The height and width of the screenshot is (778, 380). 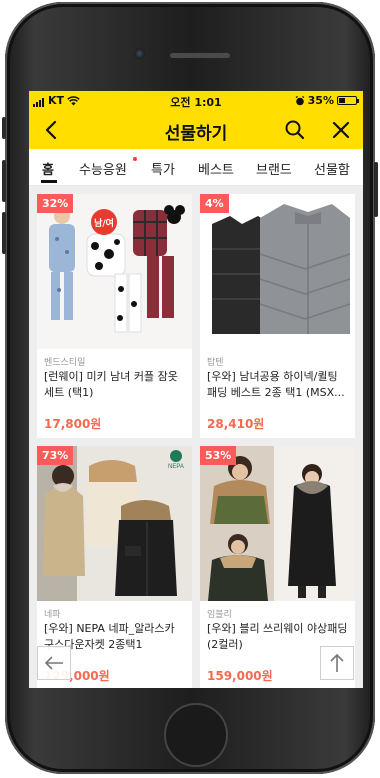 I want to click on left-arrow-icon, so click(x=53, y=663).